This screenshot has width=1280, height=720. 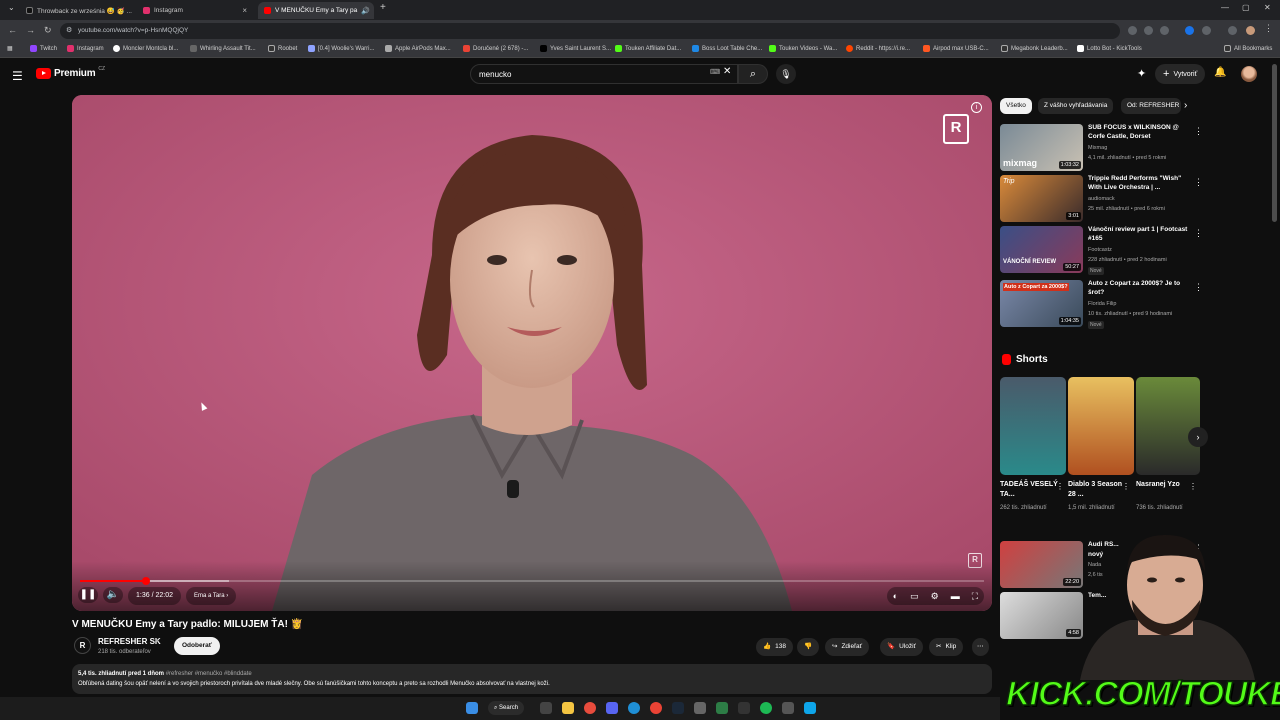 I want to click on chrome-icon, so click(x=656, y=708).